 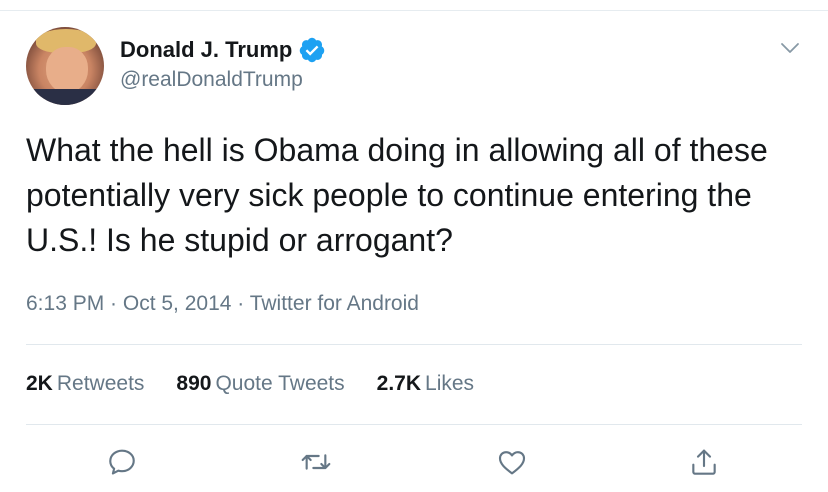 What do you see at coordinates (450, 383) in the screenshot?
I see `likes-label: Likes` at bounding box center [450, 383].